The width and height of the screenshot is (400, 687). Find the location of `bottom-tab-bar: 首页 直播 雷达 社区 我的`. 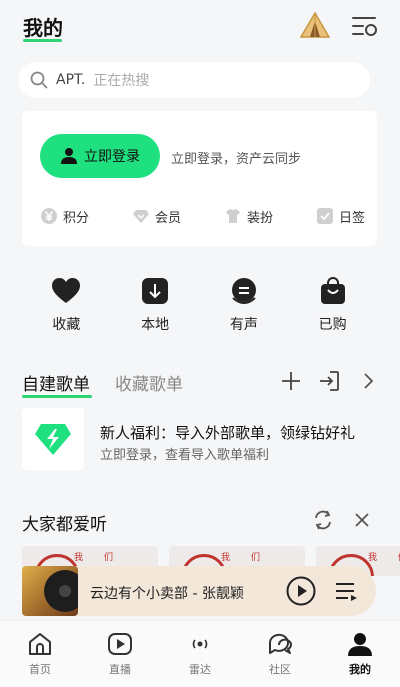

bottom-tab-bar: 首页 直播 雷达 社区 我的 is located at coordinates (200, 653).